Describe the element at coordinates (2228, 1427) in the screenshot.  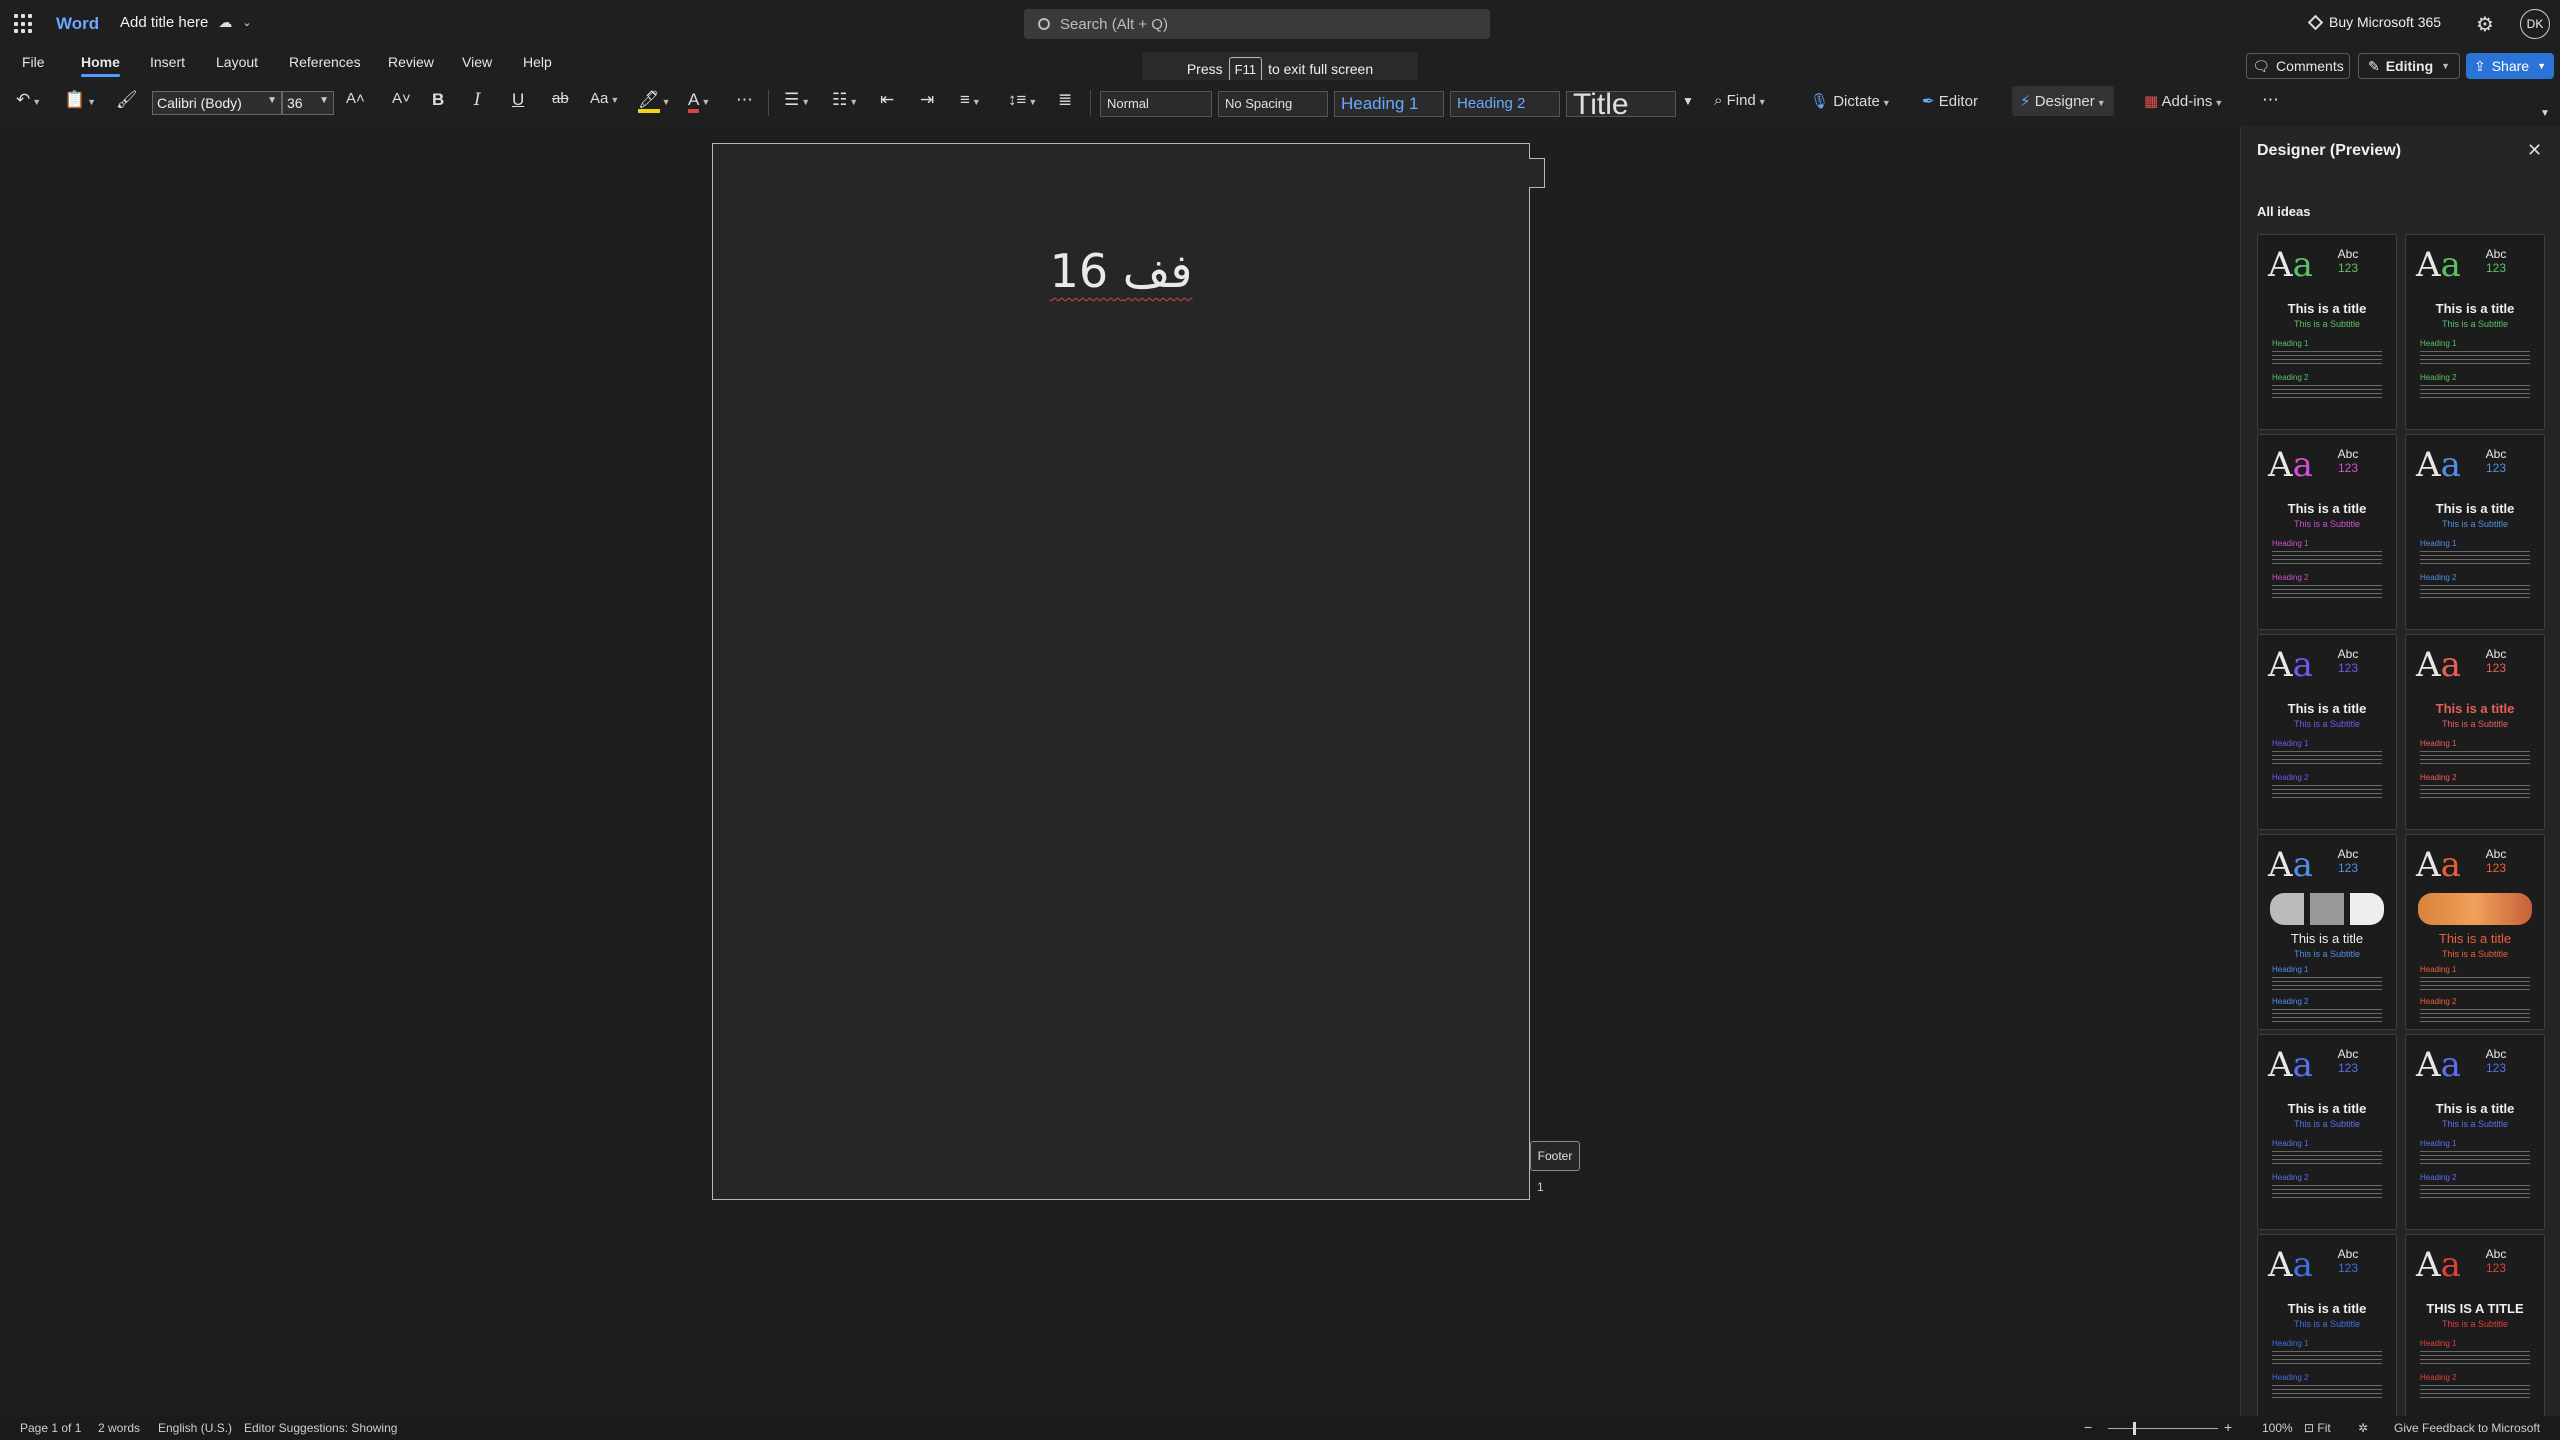
I see `zoom-in-icon: +` at that location.